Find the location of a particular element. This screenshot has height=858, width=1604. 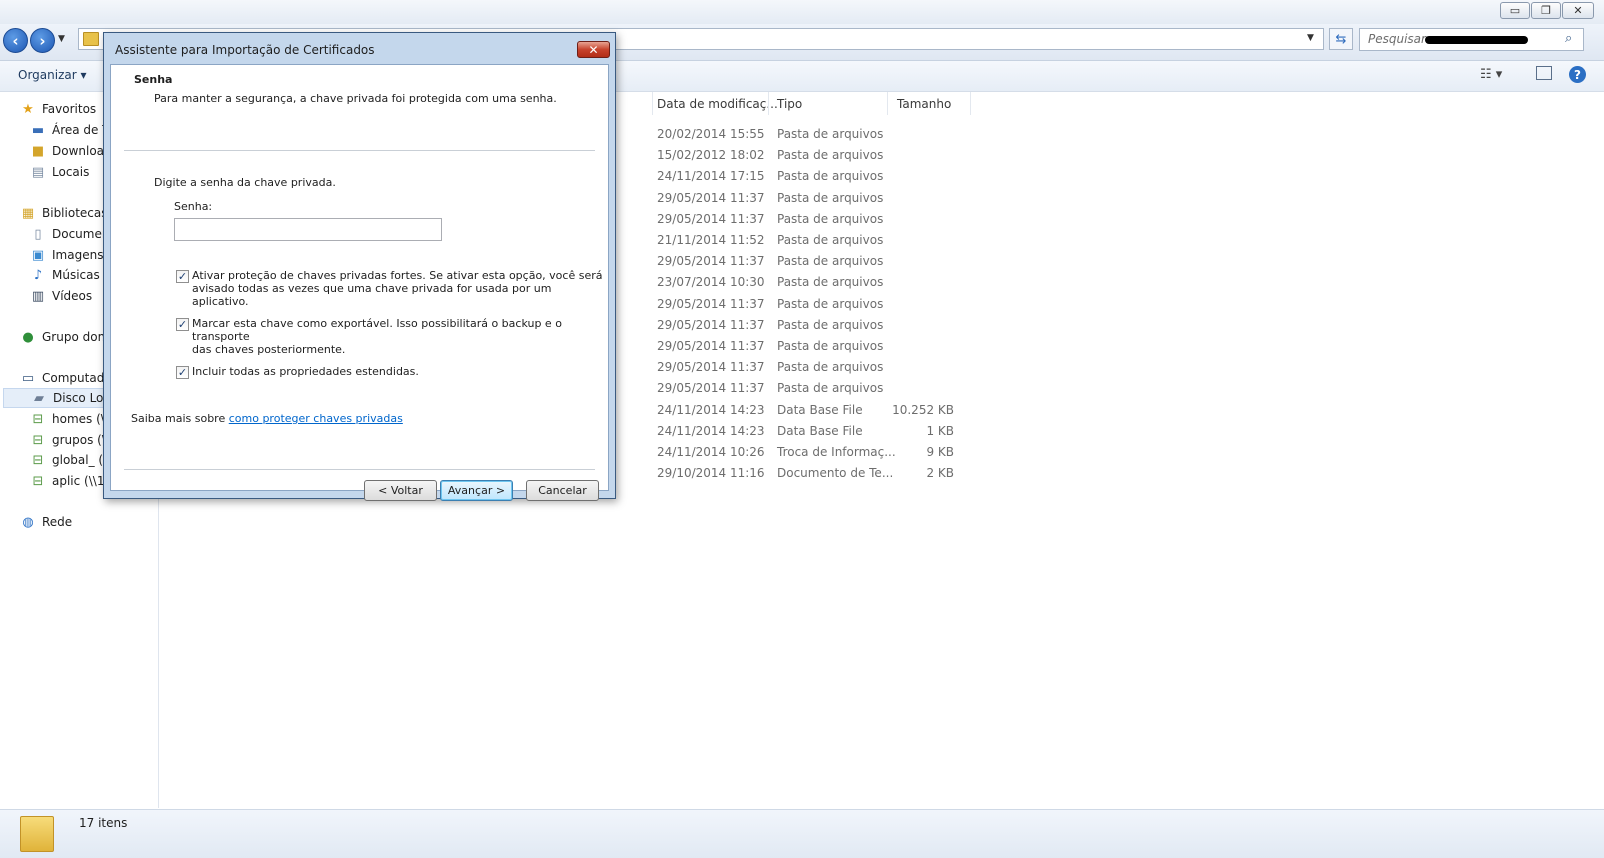

recent-pages-dropdown-icon: ▼ is located at coordinates (61, 39).